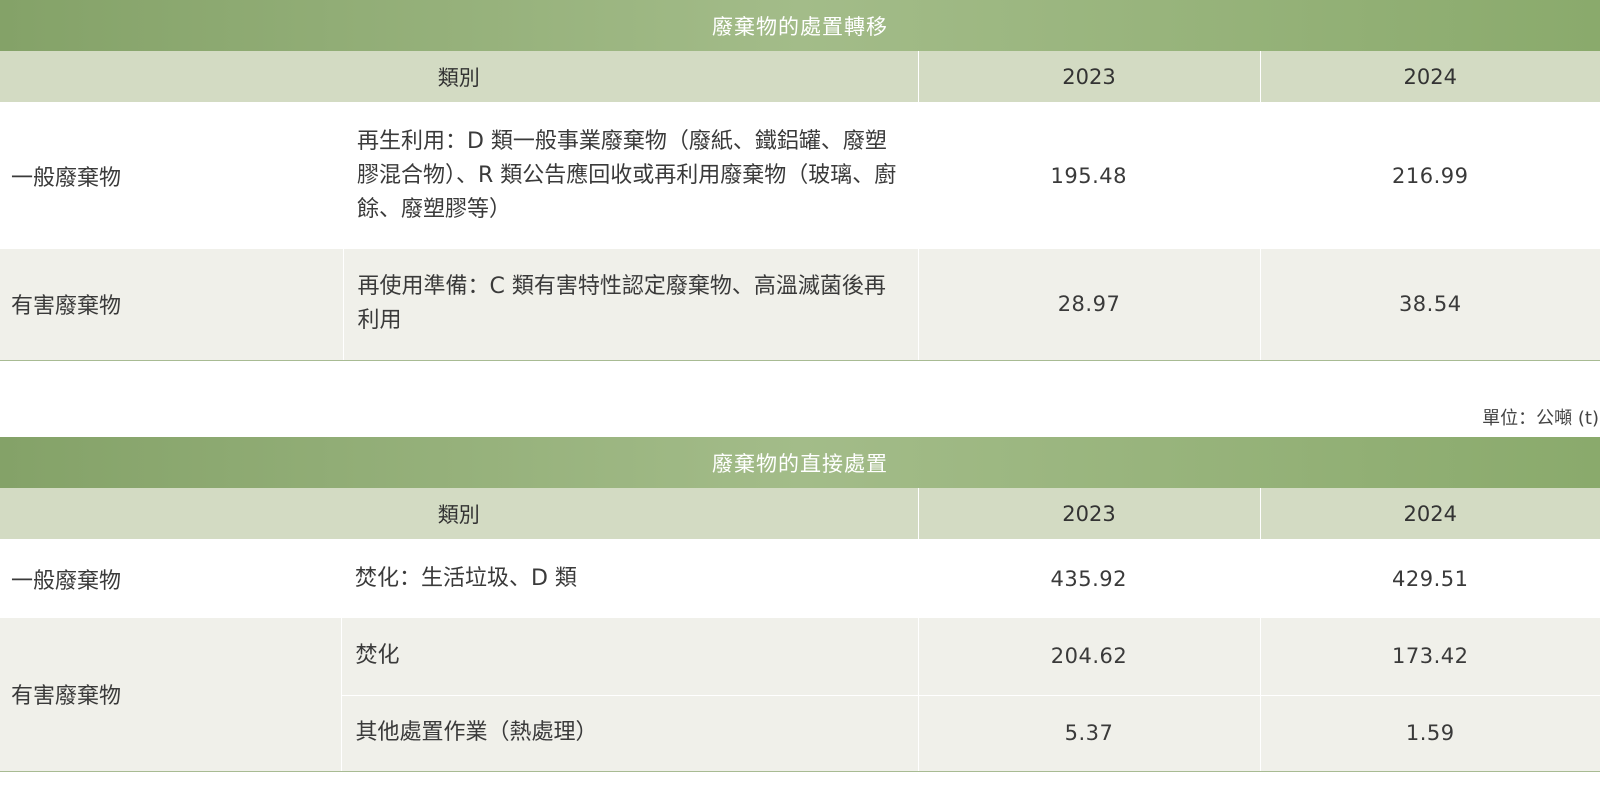 Image resolution: width=1600 pixels, height=786 pixels. I want to click on table-title: 廢棄物的直接處置, so click(800, 462).